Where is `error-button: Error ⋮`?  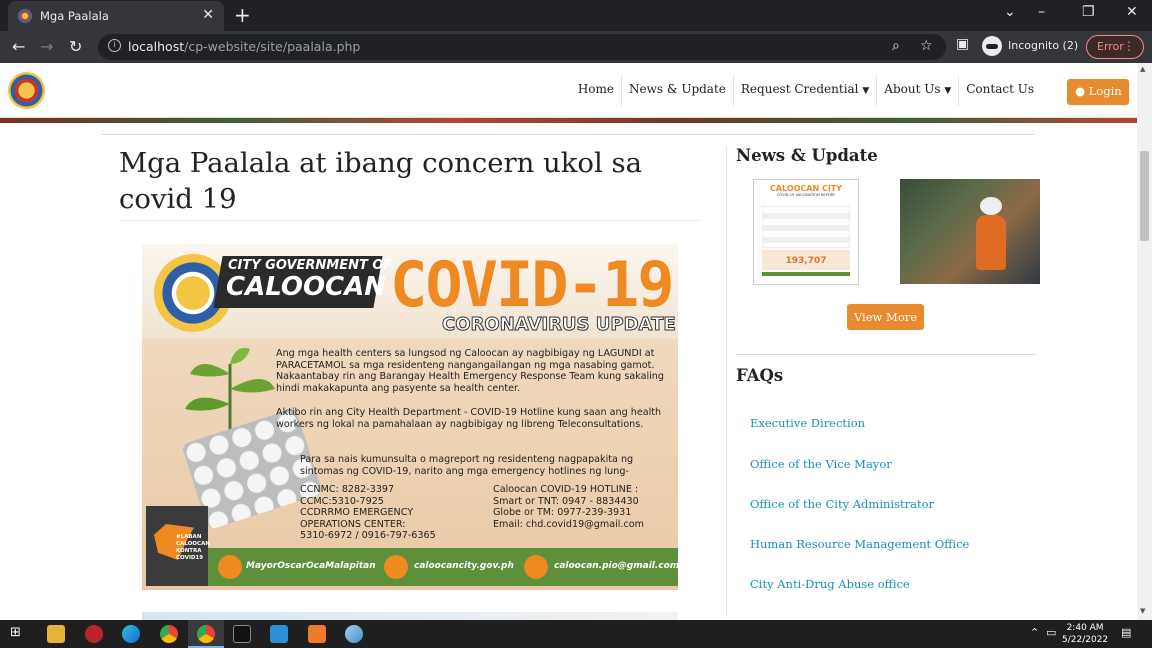
error-button: Error ⋮ is located at coordinates (1115, 47).